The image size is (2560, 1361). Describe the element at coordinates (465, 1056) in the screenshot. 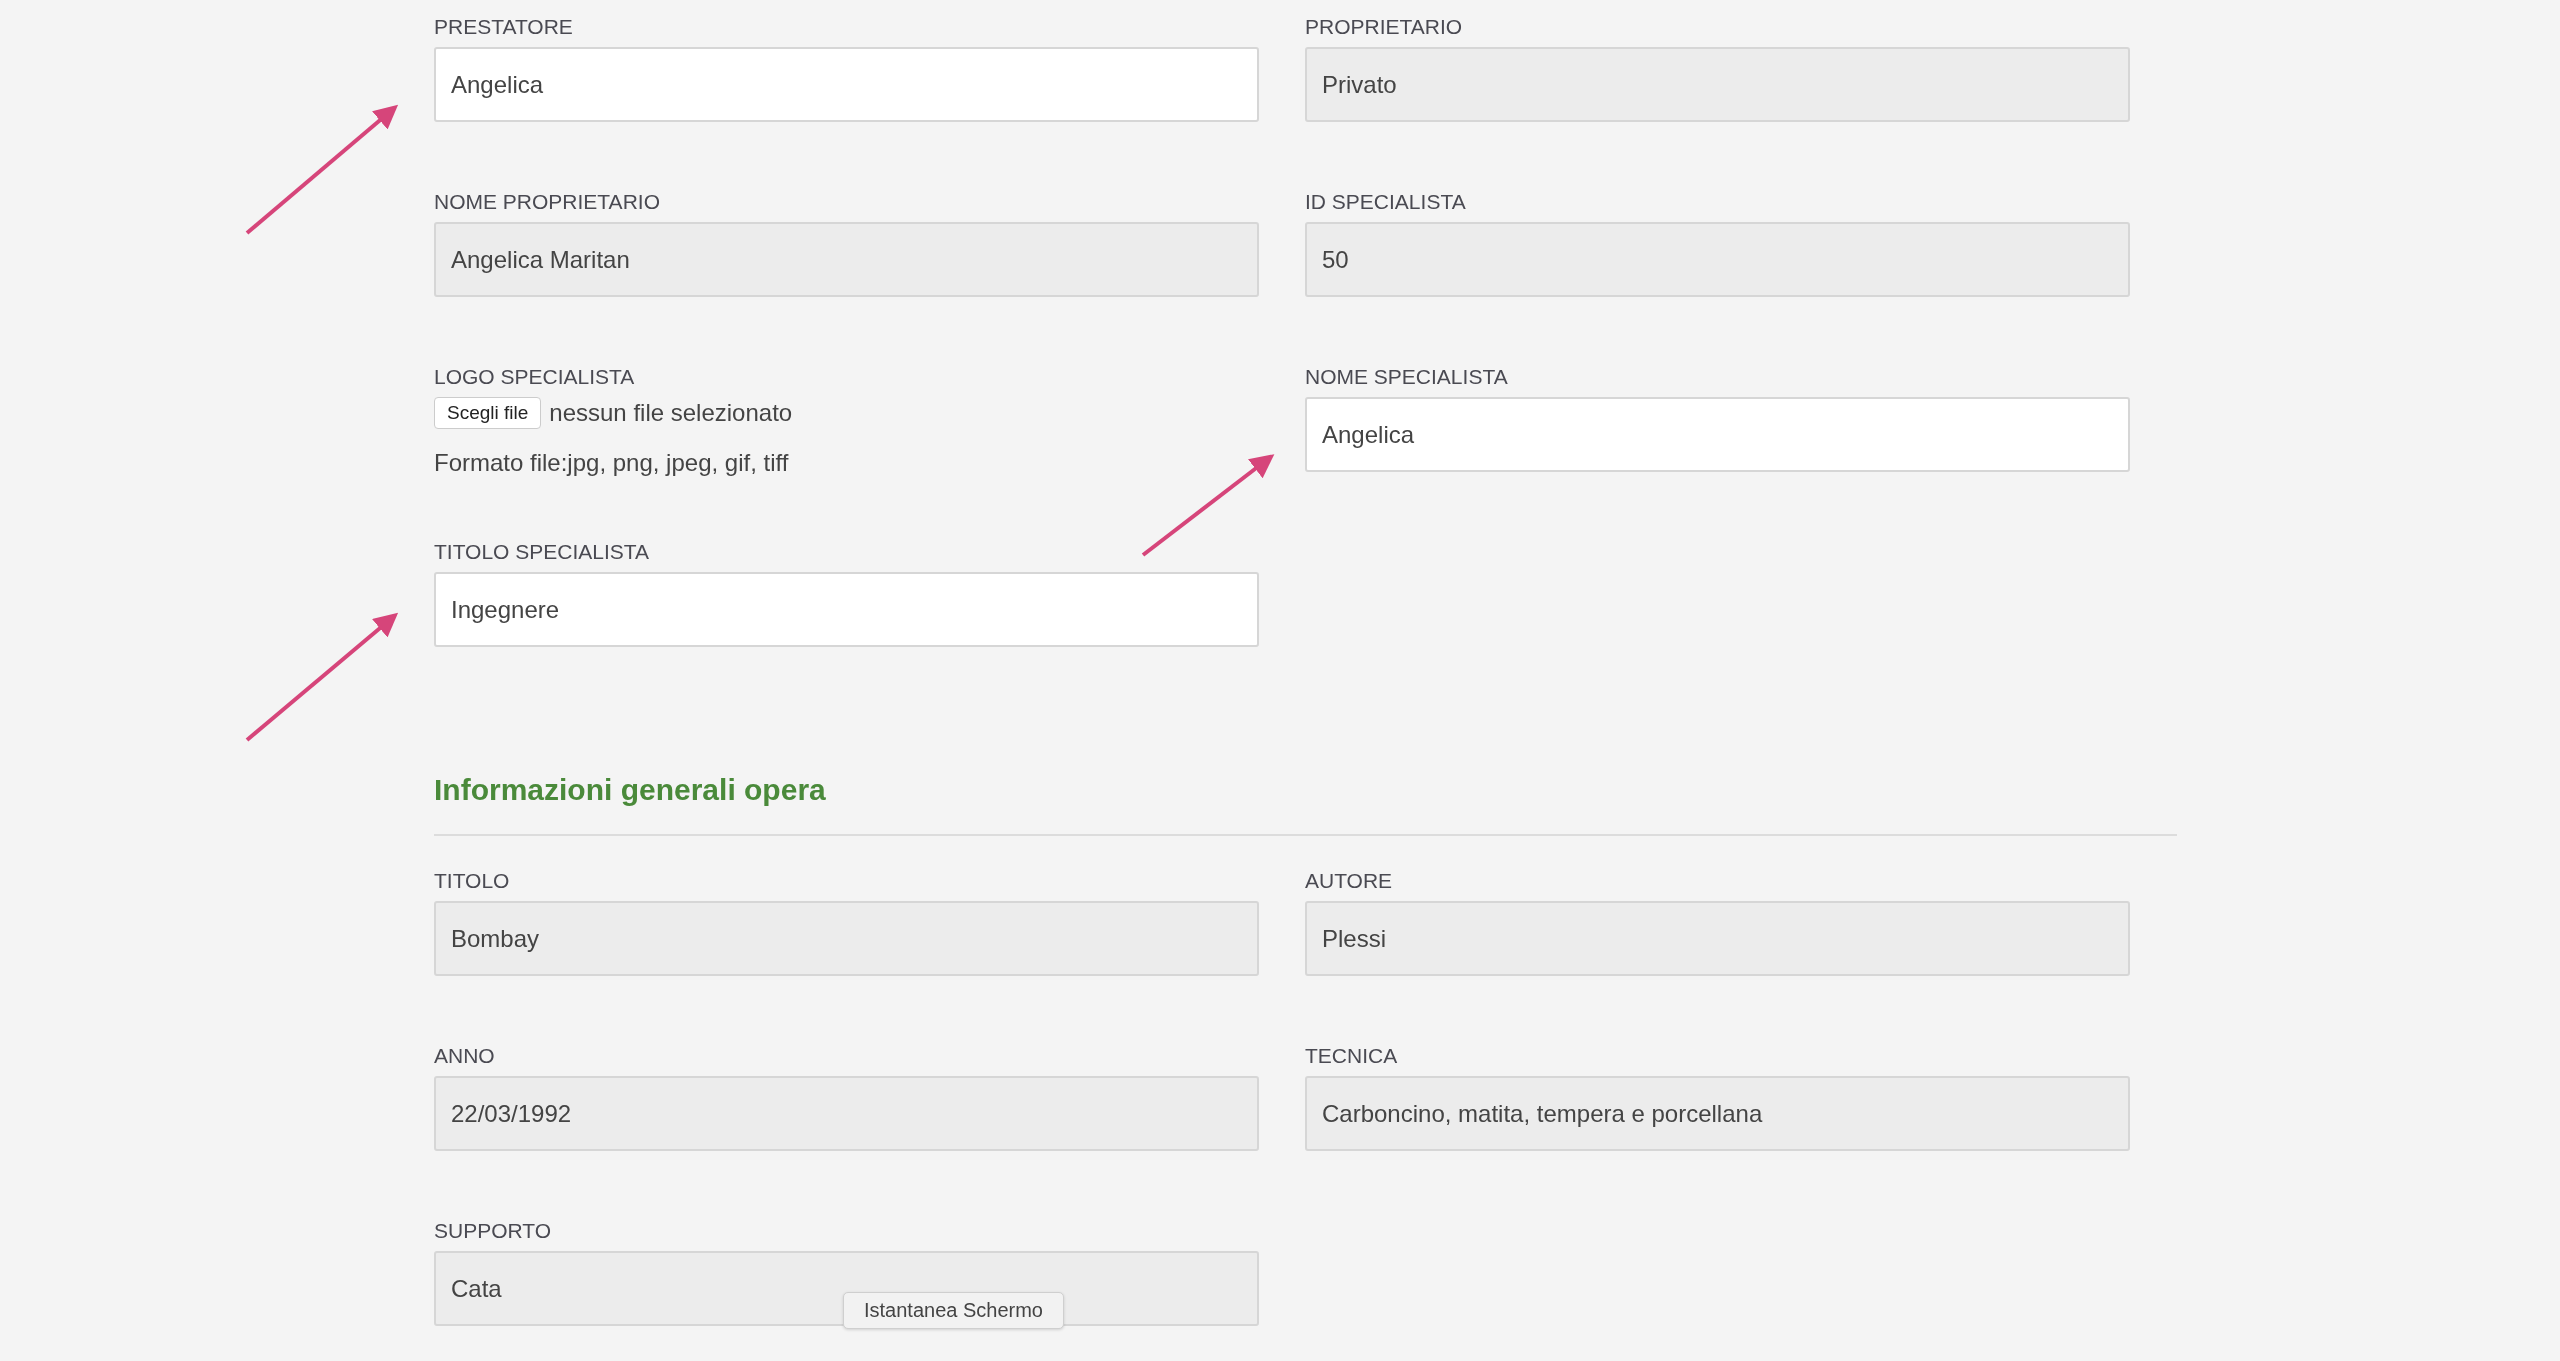

I see `field-label: ANNO` at that location.